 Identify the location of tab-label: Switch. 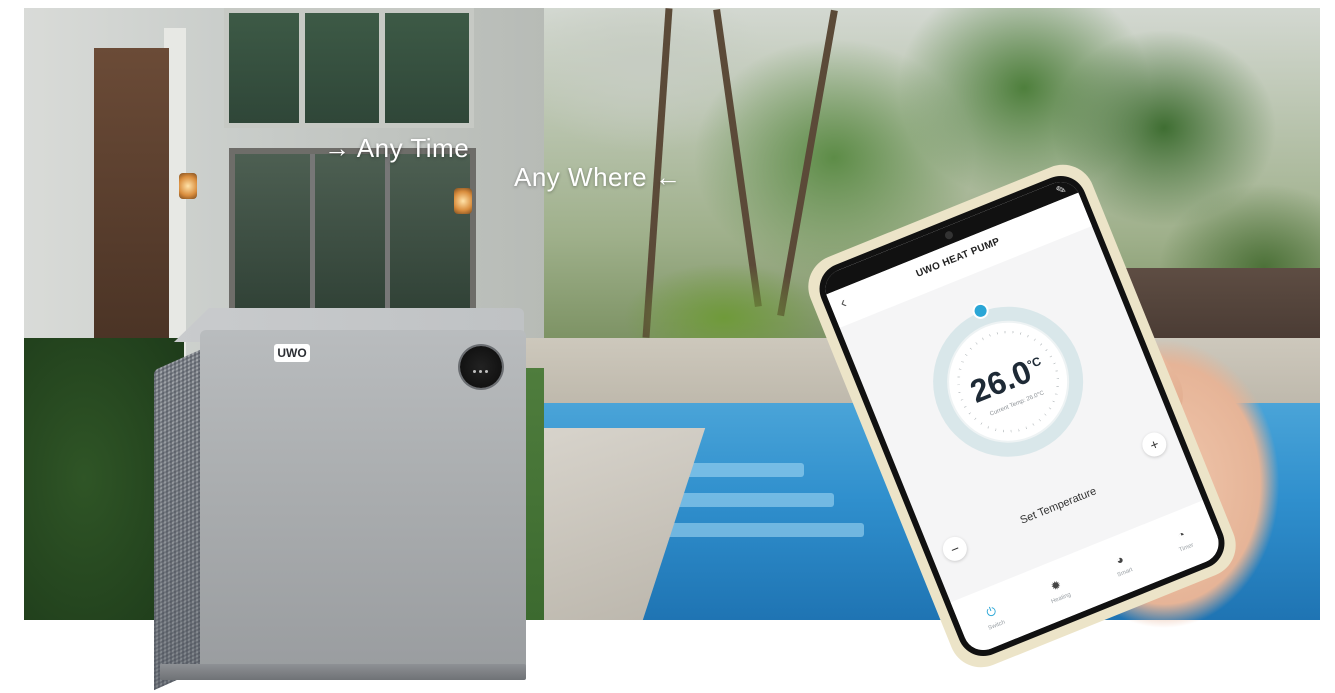
(996, 625).